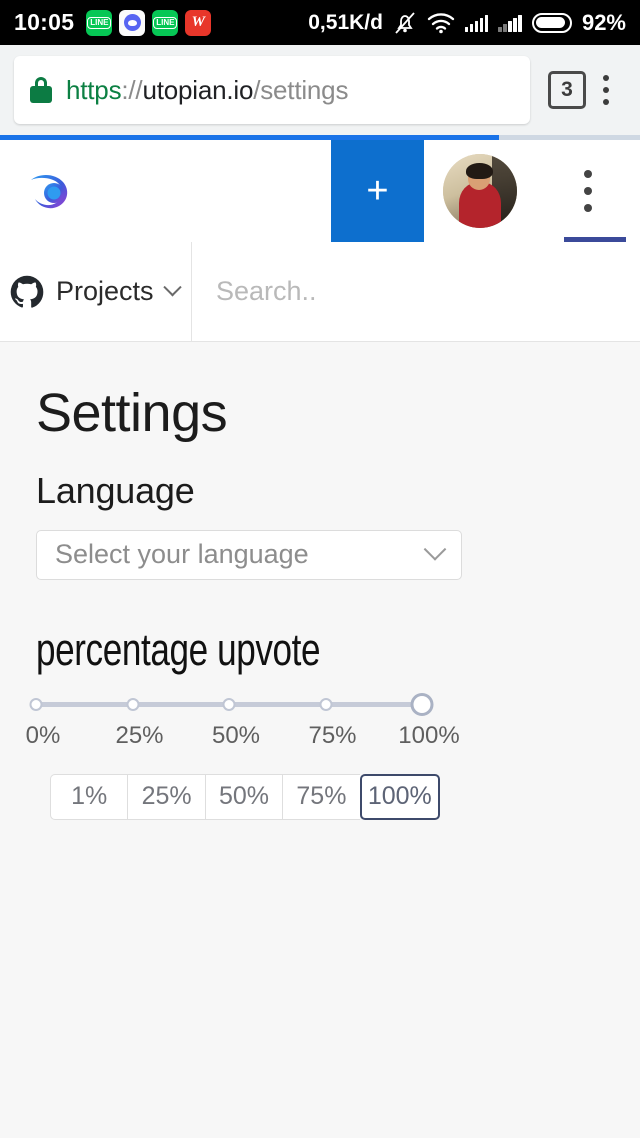 This screenshot has height=1138, width=640. Describe the element at coordinates (27, 291) in the screenshot. I see `github-icon` at that location.